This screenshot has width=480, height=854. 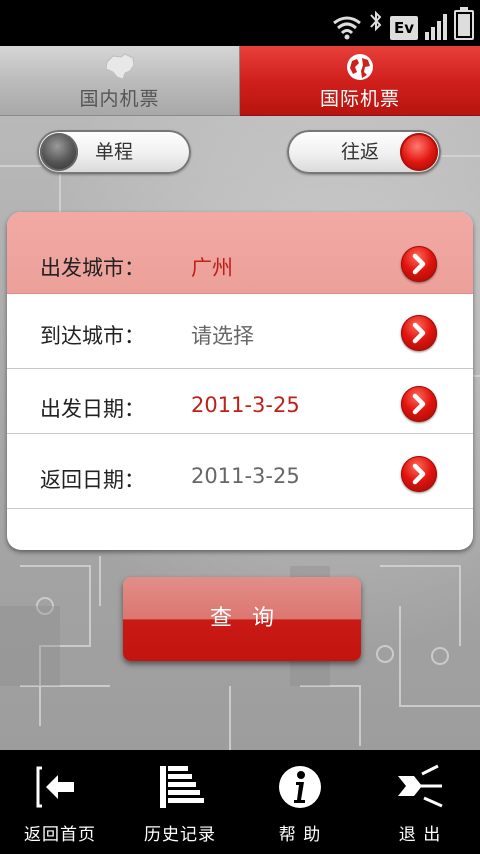 I want to click on nav-help: 帮 助, so click(x=300, y=802).